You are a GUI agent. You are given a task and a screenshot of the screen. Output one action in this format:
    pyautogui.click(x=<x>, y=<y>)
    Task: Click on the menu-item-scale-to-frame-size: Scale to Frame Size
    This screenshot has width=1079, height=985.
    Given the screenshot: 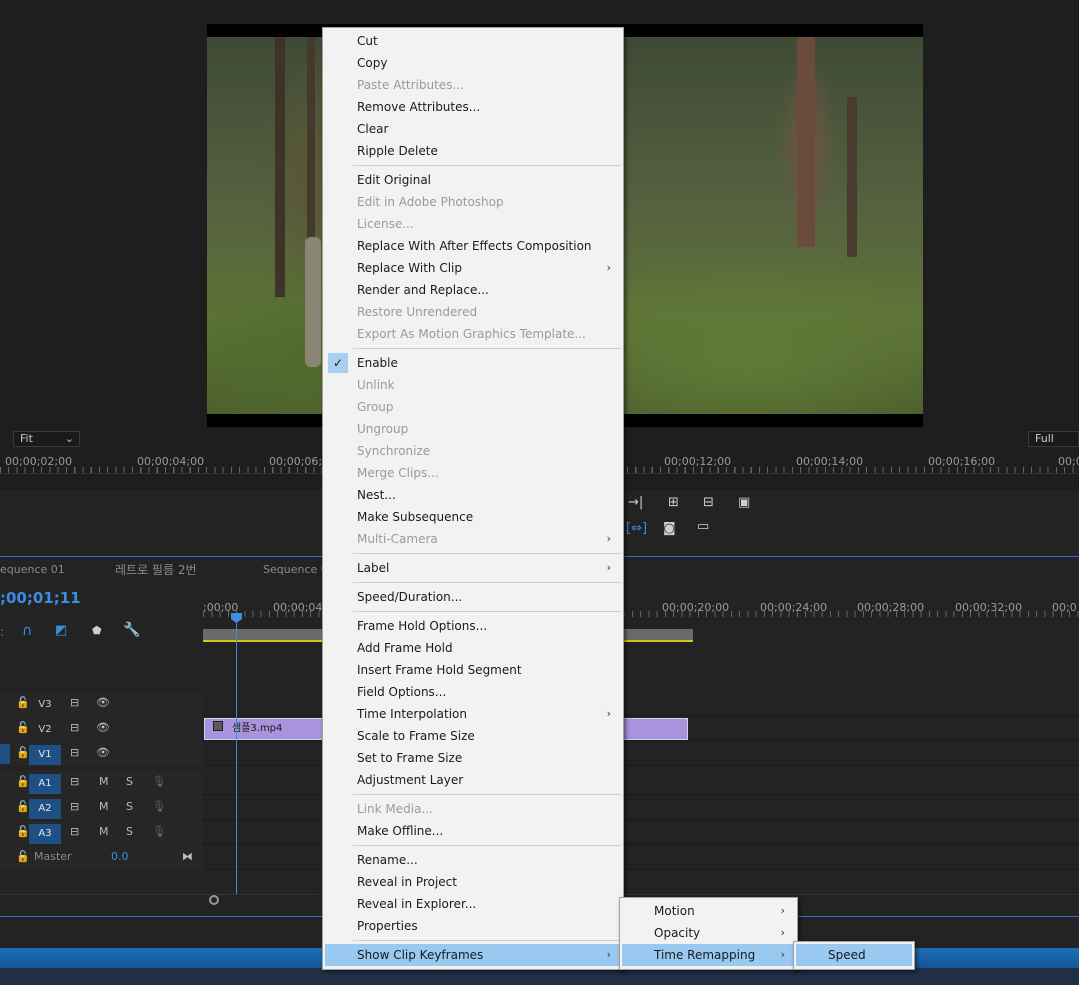 What is the action you would take?
    pyautogui.click(x=473, y=736)
    